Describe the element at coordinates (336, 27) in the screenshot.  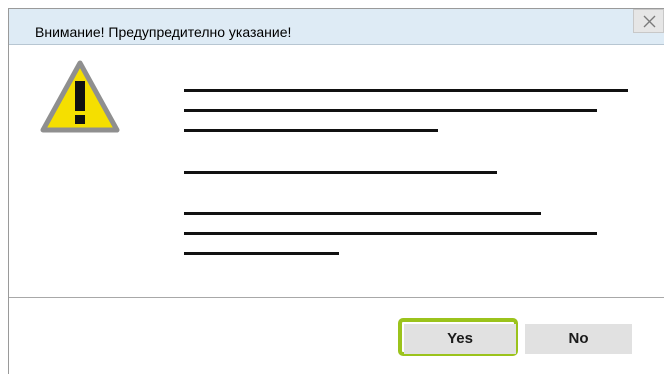
I see `dialog-titlebar: Внимание! Предупредително указание!` at that location.